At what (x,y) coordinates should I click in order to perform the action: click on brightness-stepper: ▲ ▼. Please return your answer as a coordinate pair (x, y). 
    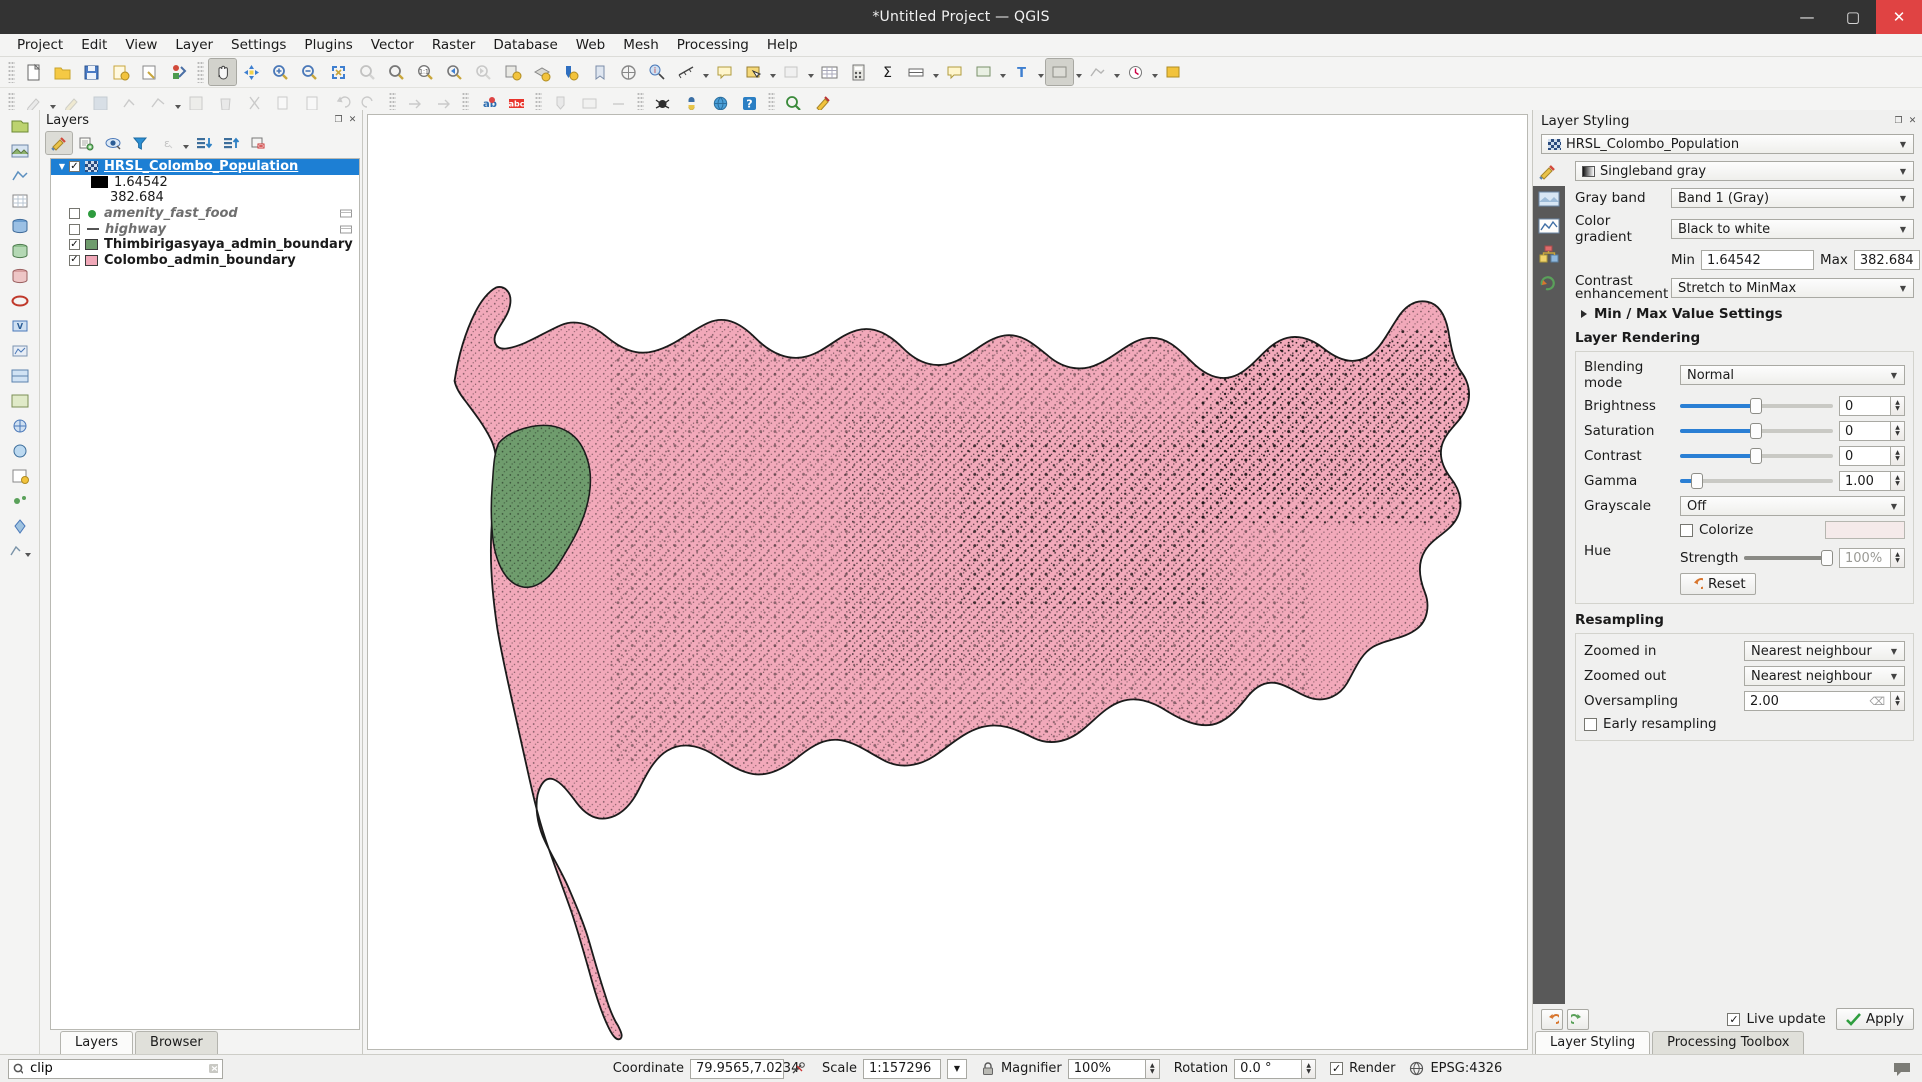
    Looking at the image, I should click on (1898, 406).